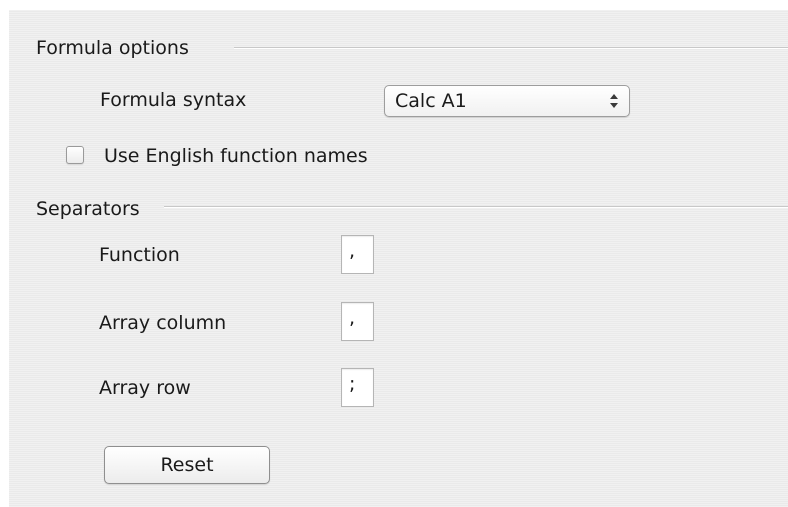  What do you see at coordinates (431, 101) in the screenshot?
I see `formula-syntax-selected-value: Calc A1` at bounding box center [431, 101].